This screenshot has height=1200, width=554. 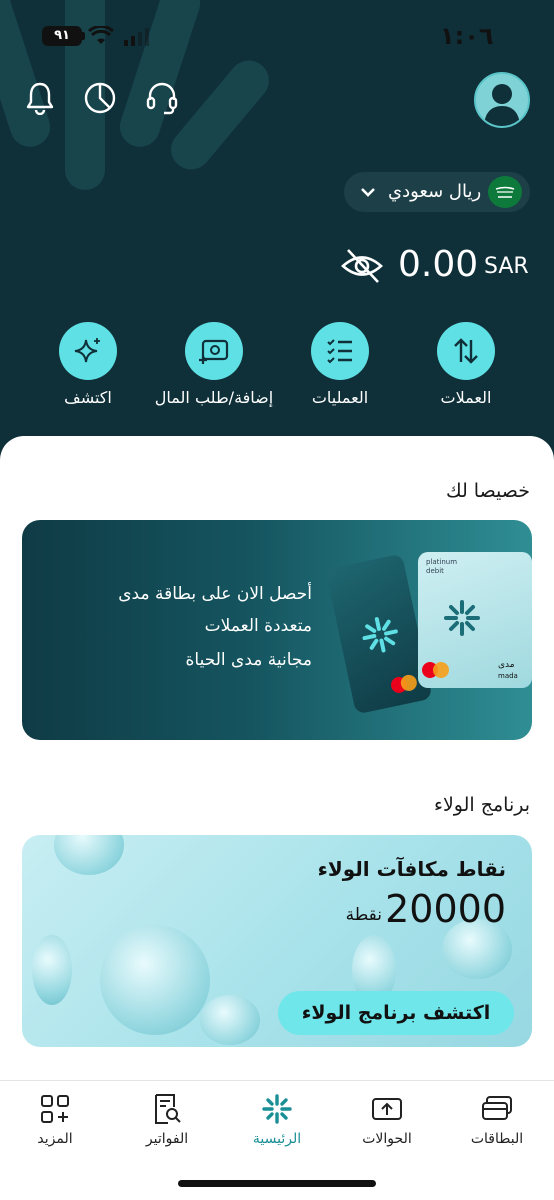 I want to click on card-image-back, so click(x=379, y=634).